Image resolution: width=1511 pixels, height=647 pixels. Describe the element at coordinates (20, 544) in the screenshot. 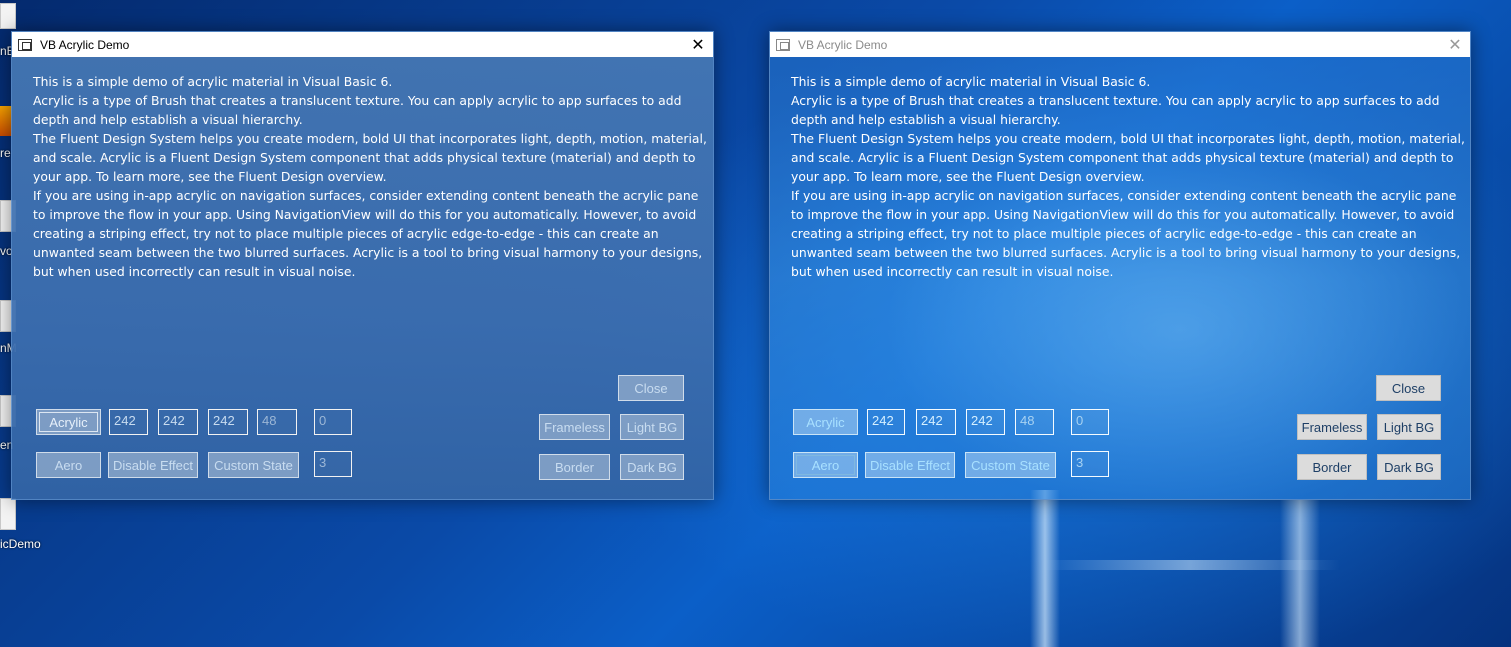

I see `desktop-icon-label: icDemo` at that location.